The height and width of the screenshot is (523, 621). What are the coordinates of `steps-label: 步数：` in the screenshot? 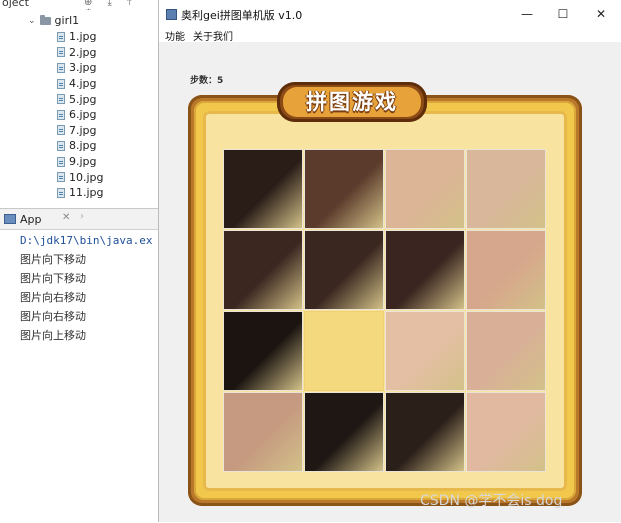 It's located at (204, 81).